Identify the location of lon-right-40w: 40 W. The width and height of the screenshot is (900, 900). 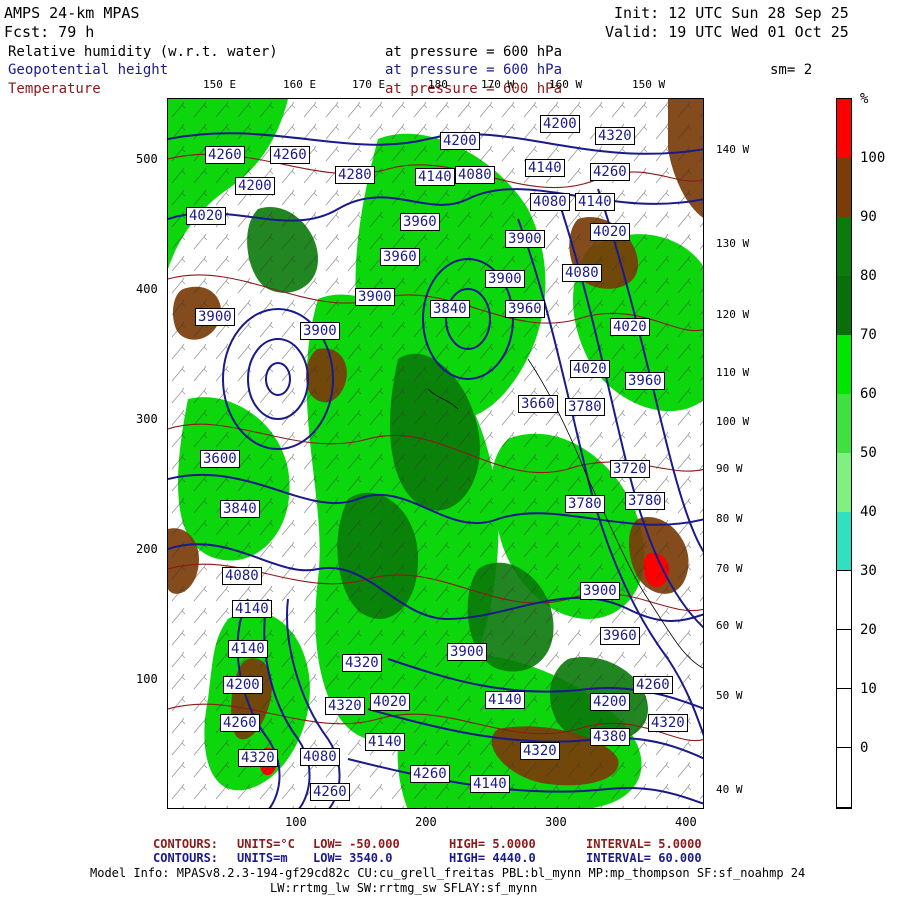
(729, 789).